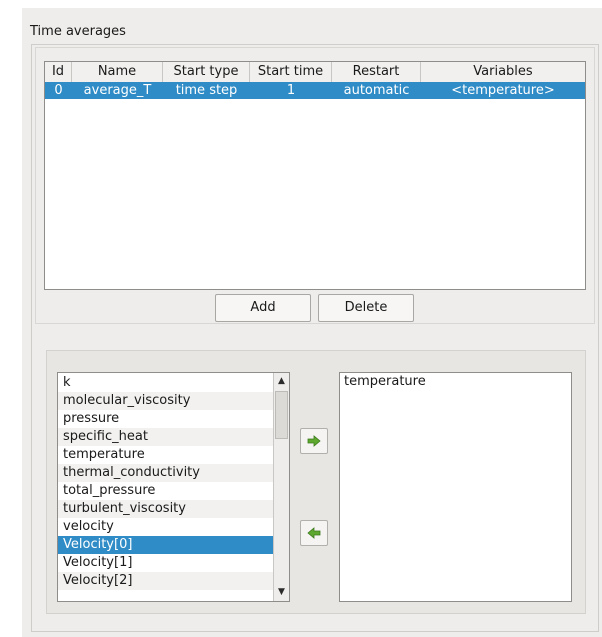 Image resolution: width=602 pixels, height=637 pixels. Describe the element at coordinates (281, 415) in the screenshot. I see `scrollbar-thumb` at that location.